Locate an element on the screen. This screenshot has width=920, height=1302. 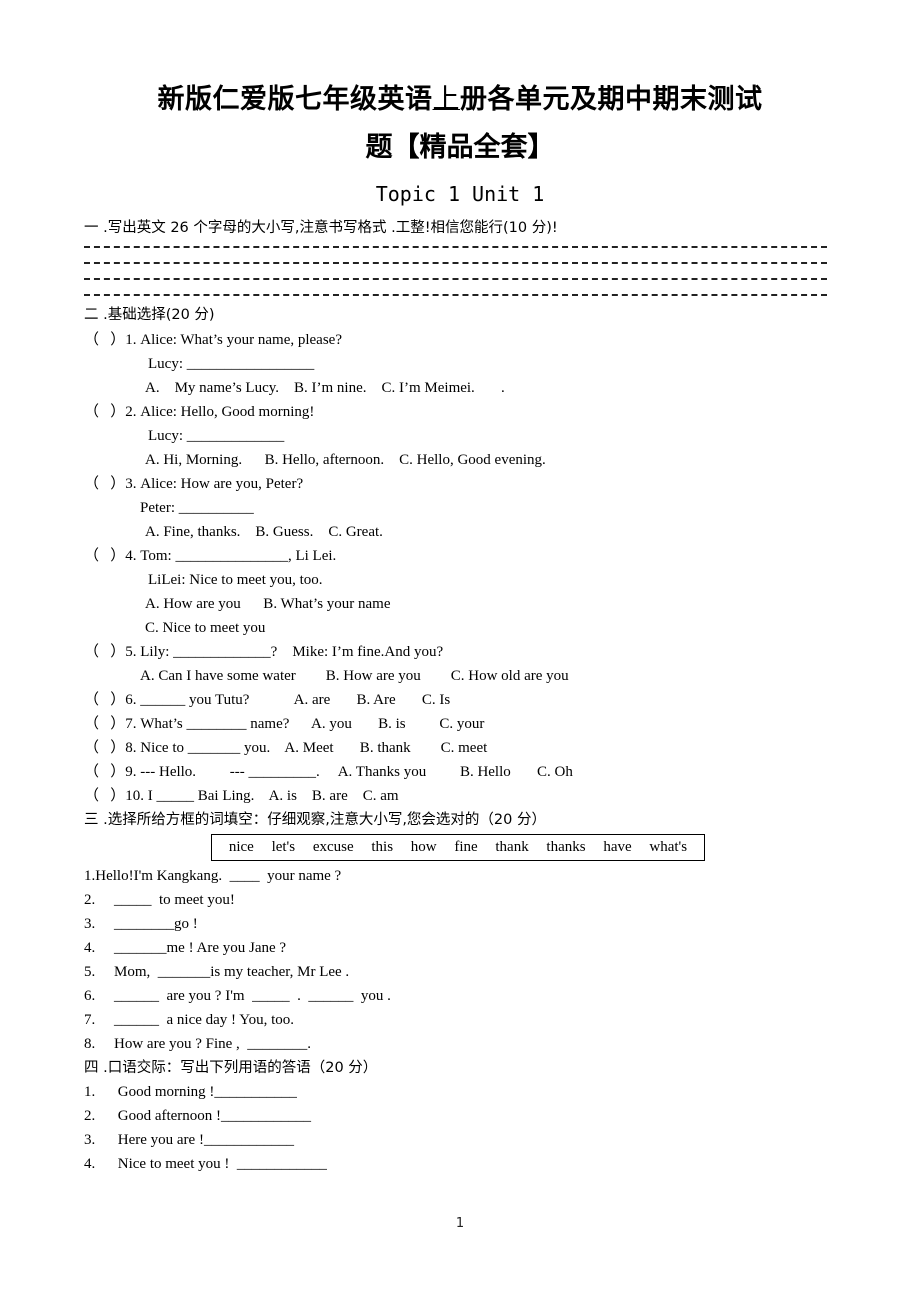
question-line: Peter: __________ is located at coordinates (197, 508).